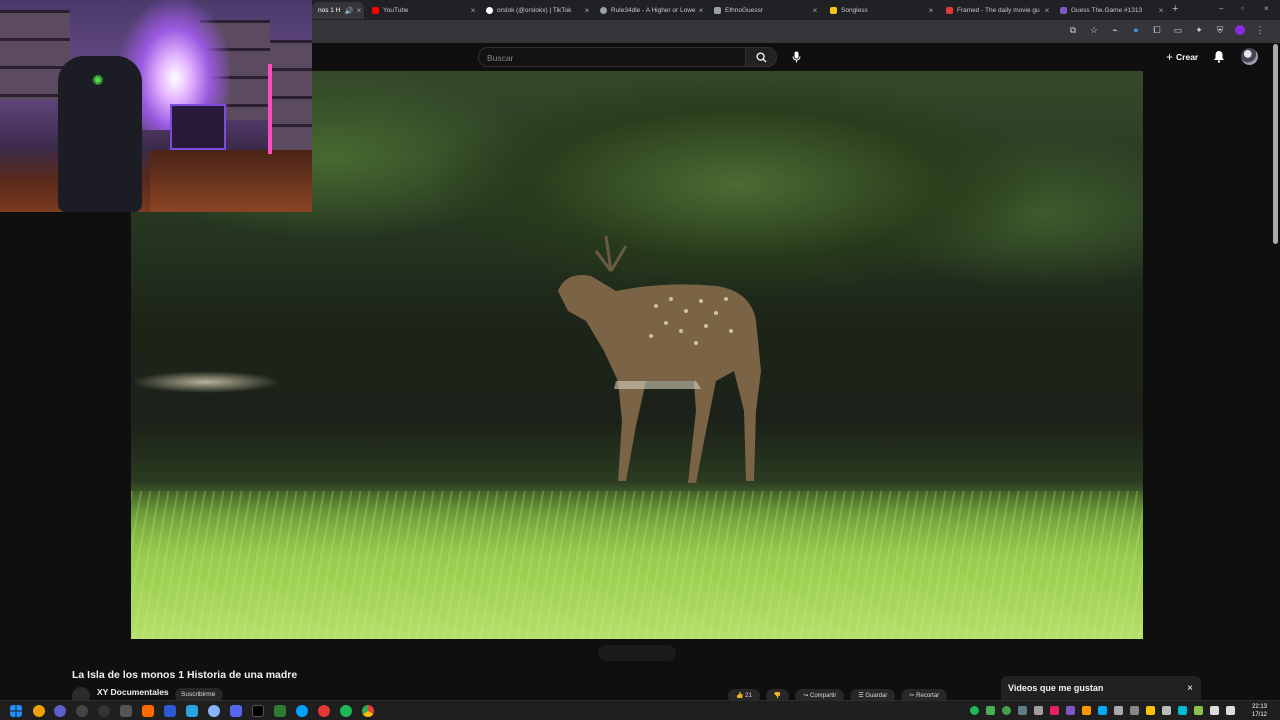 The height and width of the screenshot is (720, 1280). I want to click on tab-guess-the-game: Guess The.Game #1313 ×, so click(1110, 10).